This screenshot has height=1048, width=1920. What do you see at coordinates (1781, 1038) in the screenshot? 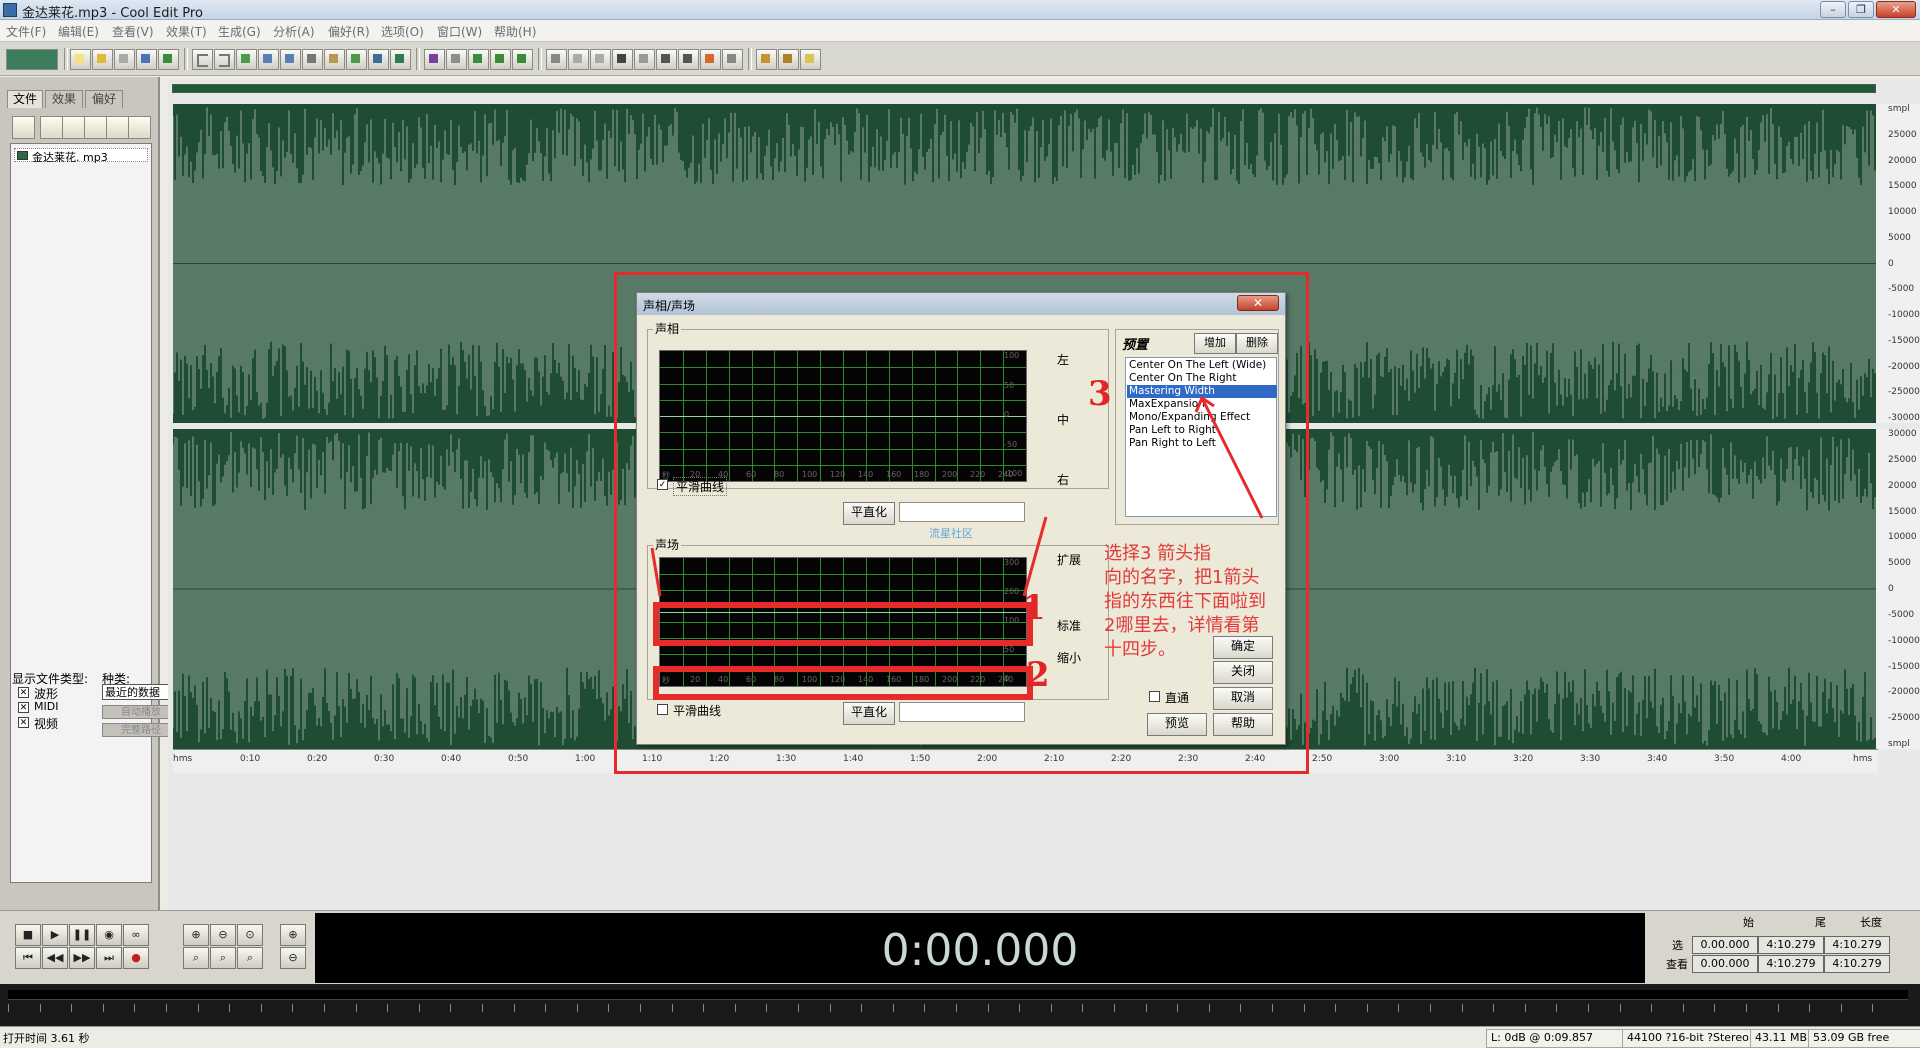
I see `size-status: 43.11 MB` at bounding box center [1781, 1038].